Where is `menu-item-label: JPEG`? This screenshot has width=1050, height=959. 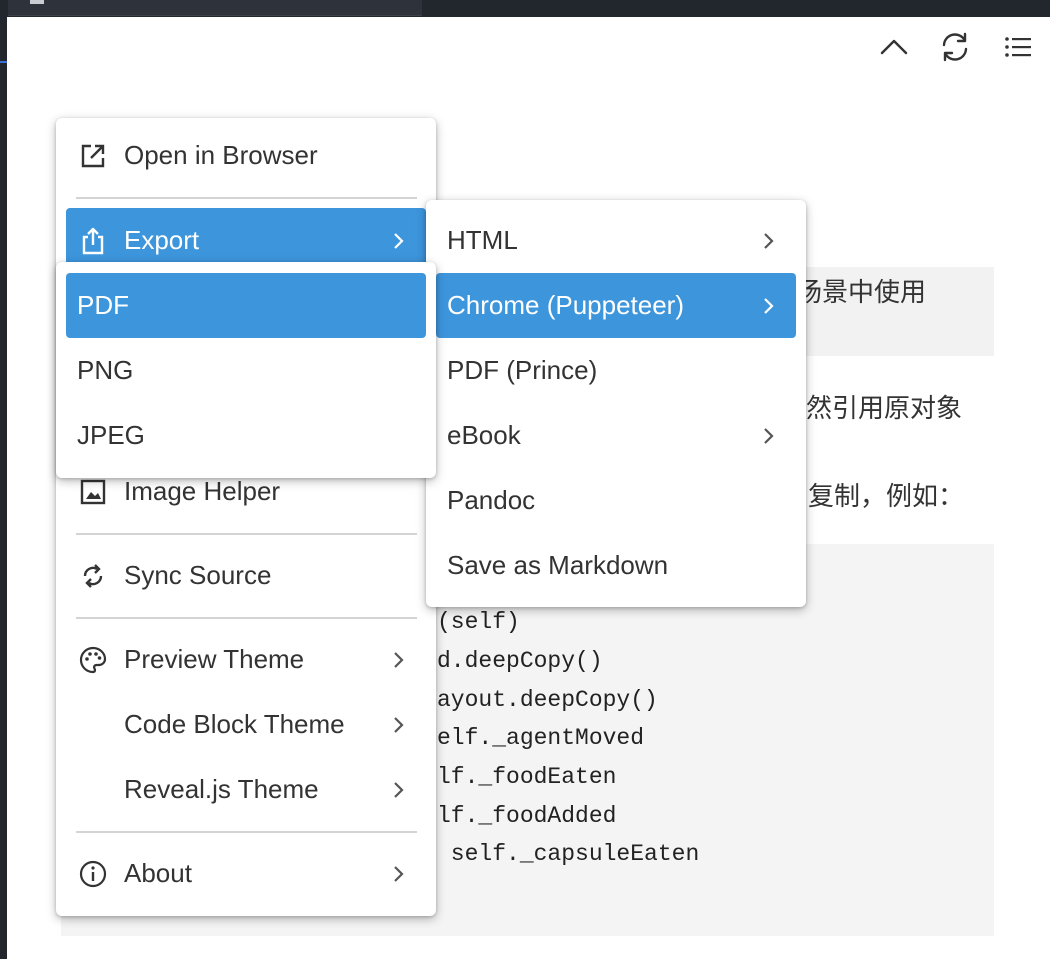 menu-item-label: JPEG is located at coordinates (111, 435).